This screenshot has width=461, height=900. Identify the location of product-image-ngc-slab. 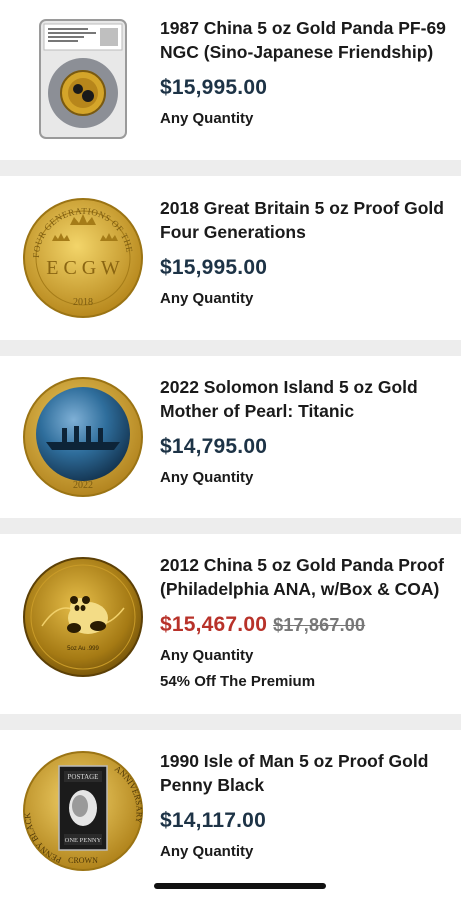
(83, 79).